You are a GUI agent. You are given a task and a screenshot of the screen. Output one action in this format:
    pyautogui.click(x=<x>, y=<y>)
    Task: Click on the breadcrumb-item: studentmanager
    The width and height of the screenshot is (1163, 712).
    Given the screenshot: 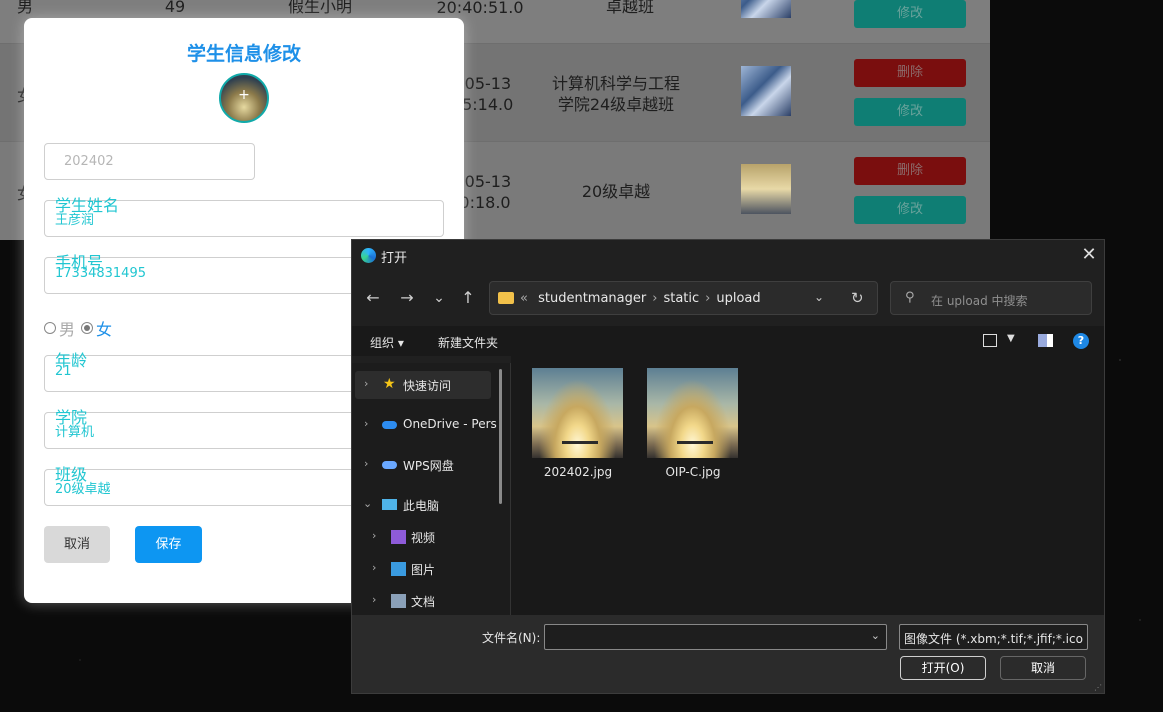 What is the action you would take?
    pyautogui.click(x=592, y=298)
    